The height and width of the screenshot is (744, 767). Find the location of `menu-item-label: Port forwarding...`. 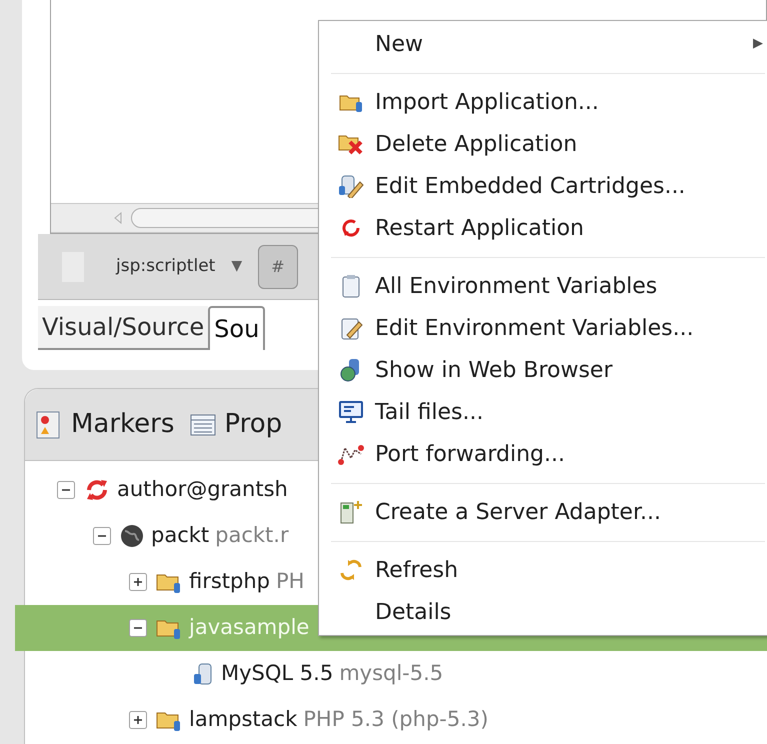

menu-item-label: Port forwarding... is located at coordinates (470, 454).